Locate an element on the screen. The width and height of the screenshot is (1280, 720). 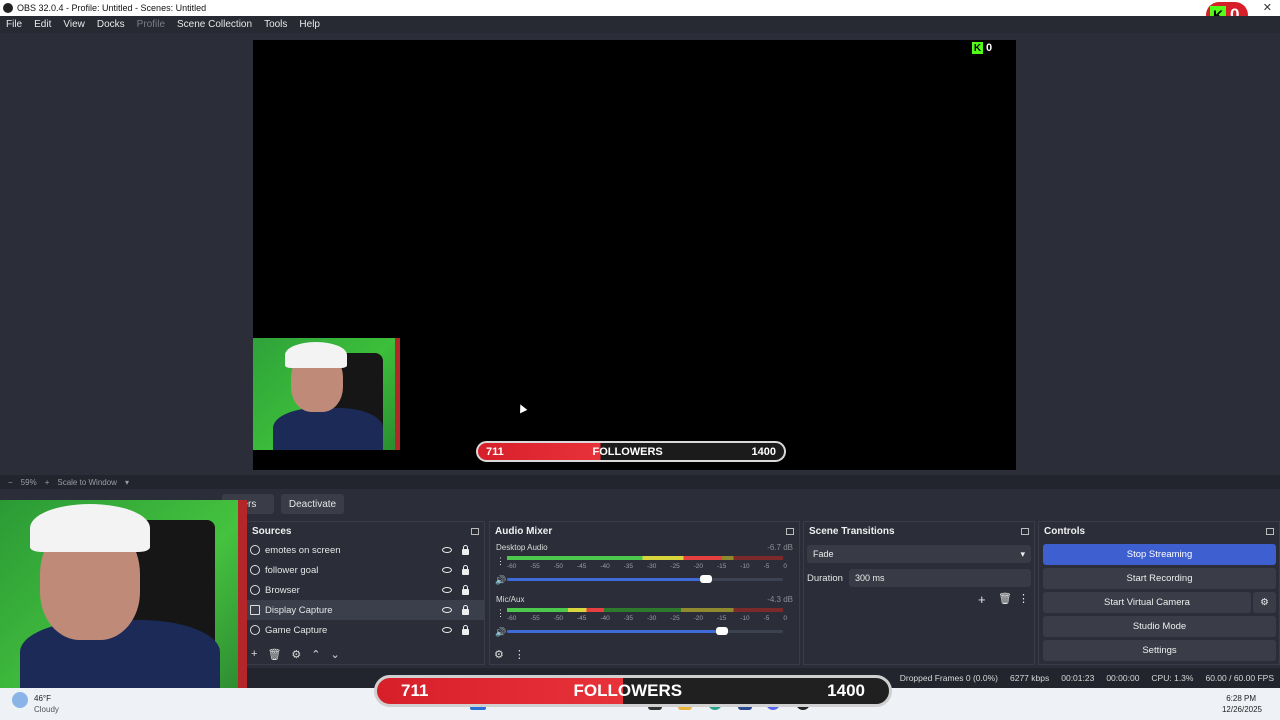
webcam-overlay is located at coordinates (123, 594).